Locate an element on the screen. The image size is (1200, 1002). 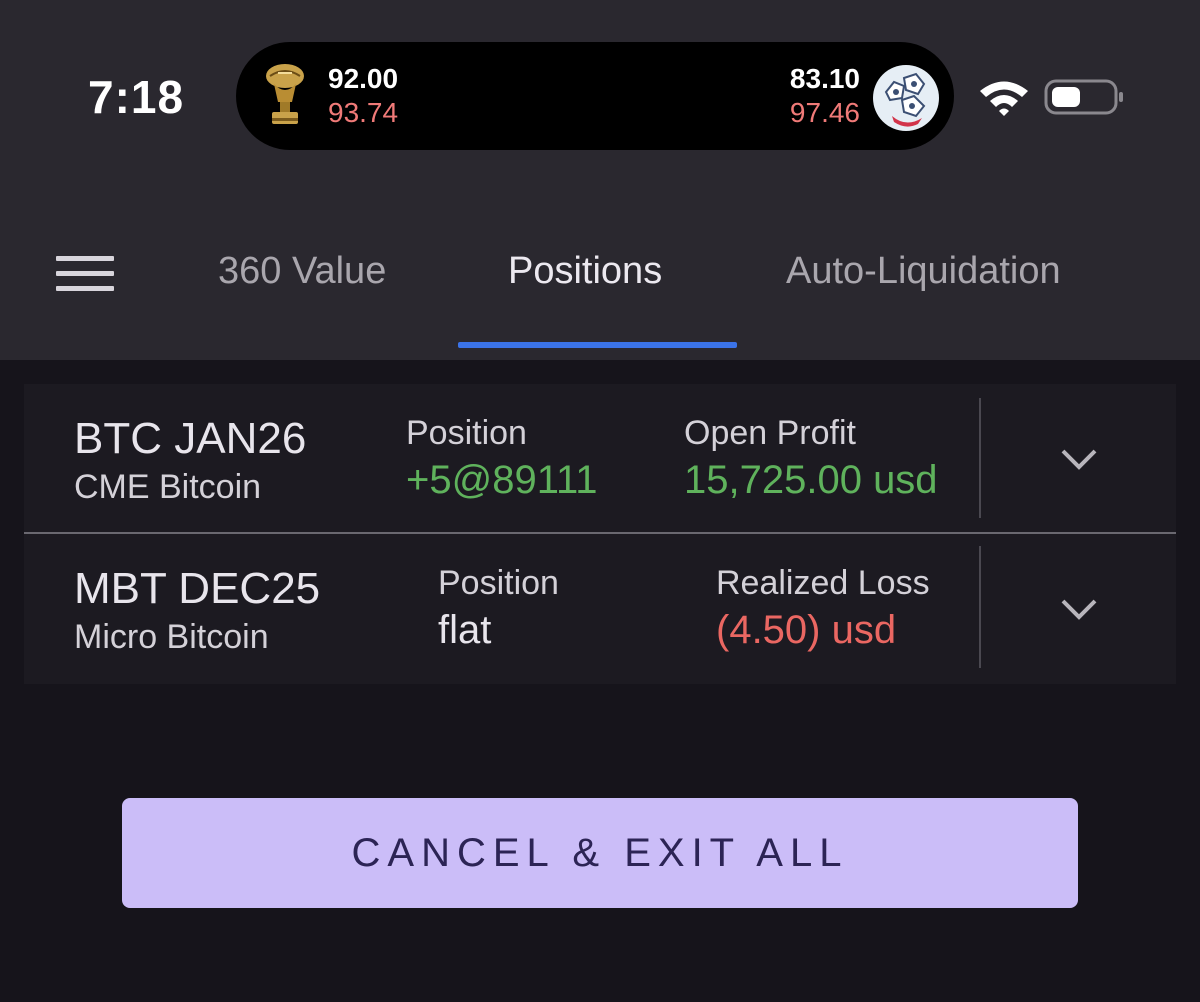
tab-positions: Positions is located at coordinates (585, 271).